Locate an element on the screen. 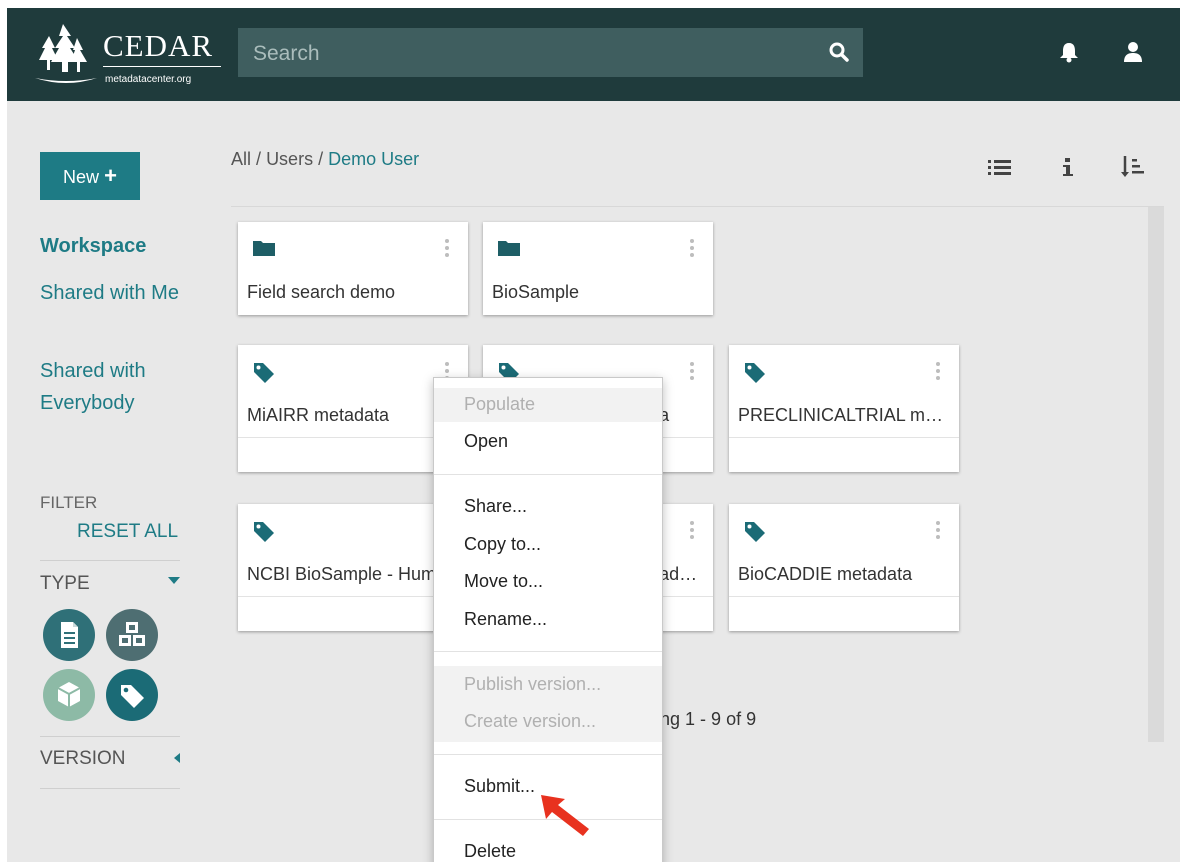 Image resolution: width=1187 pixels, height=862 pixels. search-icon is located at coordinates (839, 54).